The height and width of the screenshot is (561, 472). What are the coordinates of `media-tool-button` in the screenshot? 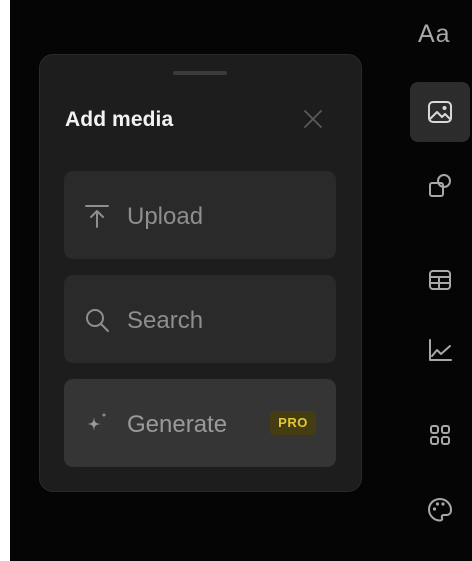 It's located at (440, 112).